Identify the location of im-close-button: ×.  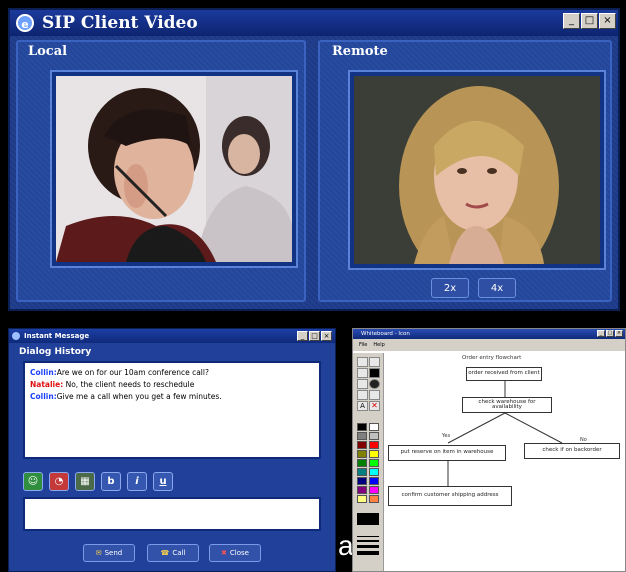
(326, 336).